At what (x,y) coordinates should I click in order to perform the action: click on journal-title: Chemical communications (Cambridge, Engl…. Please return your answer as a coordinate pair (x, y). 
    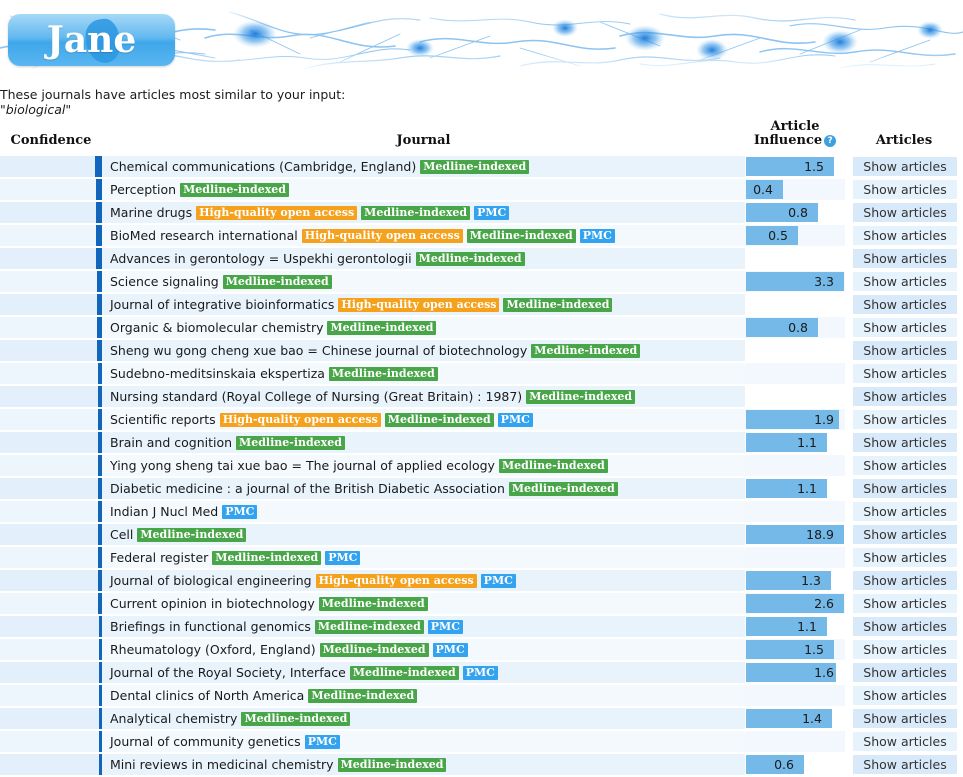
    Looking at the image, I should click on (263, 166).